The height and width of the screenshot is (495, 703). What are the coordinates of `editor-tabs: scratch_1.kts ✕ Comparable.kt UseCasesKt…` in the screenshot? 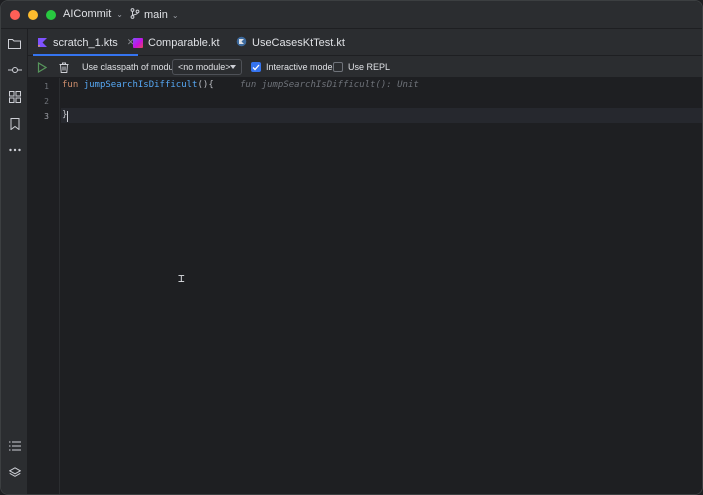 It's located at (365, 42).